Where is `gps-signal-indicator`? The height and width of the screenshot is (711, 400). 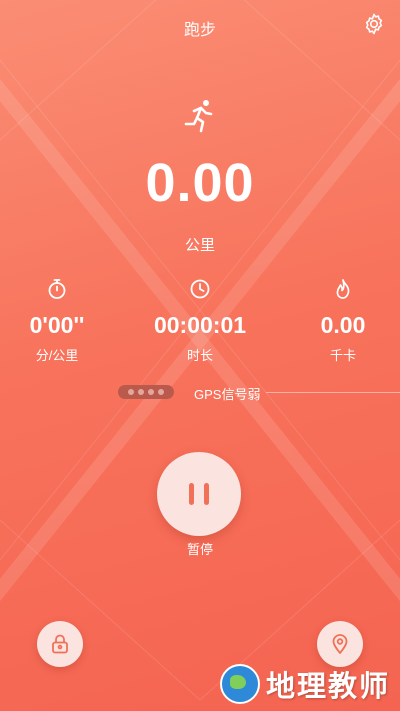 gps-signal-indicator is located at coordinates (146, 392).